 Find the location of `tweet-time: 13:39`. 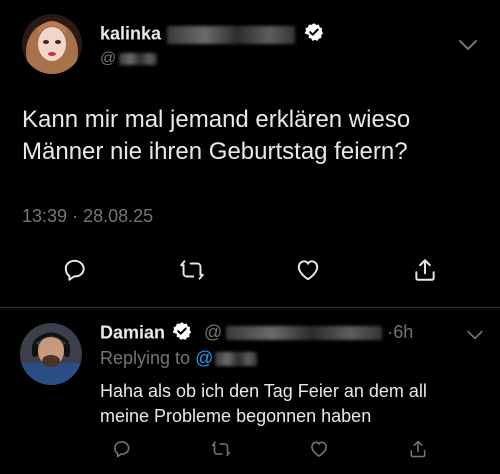

tweet-time: 13:39 is located at coordinates (45, 216).